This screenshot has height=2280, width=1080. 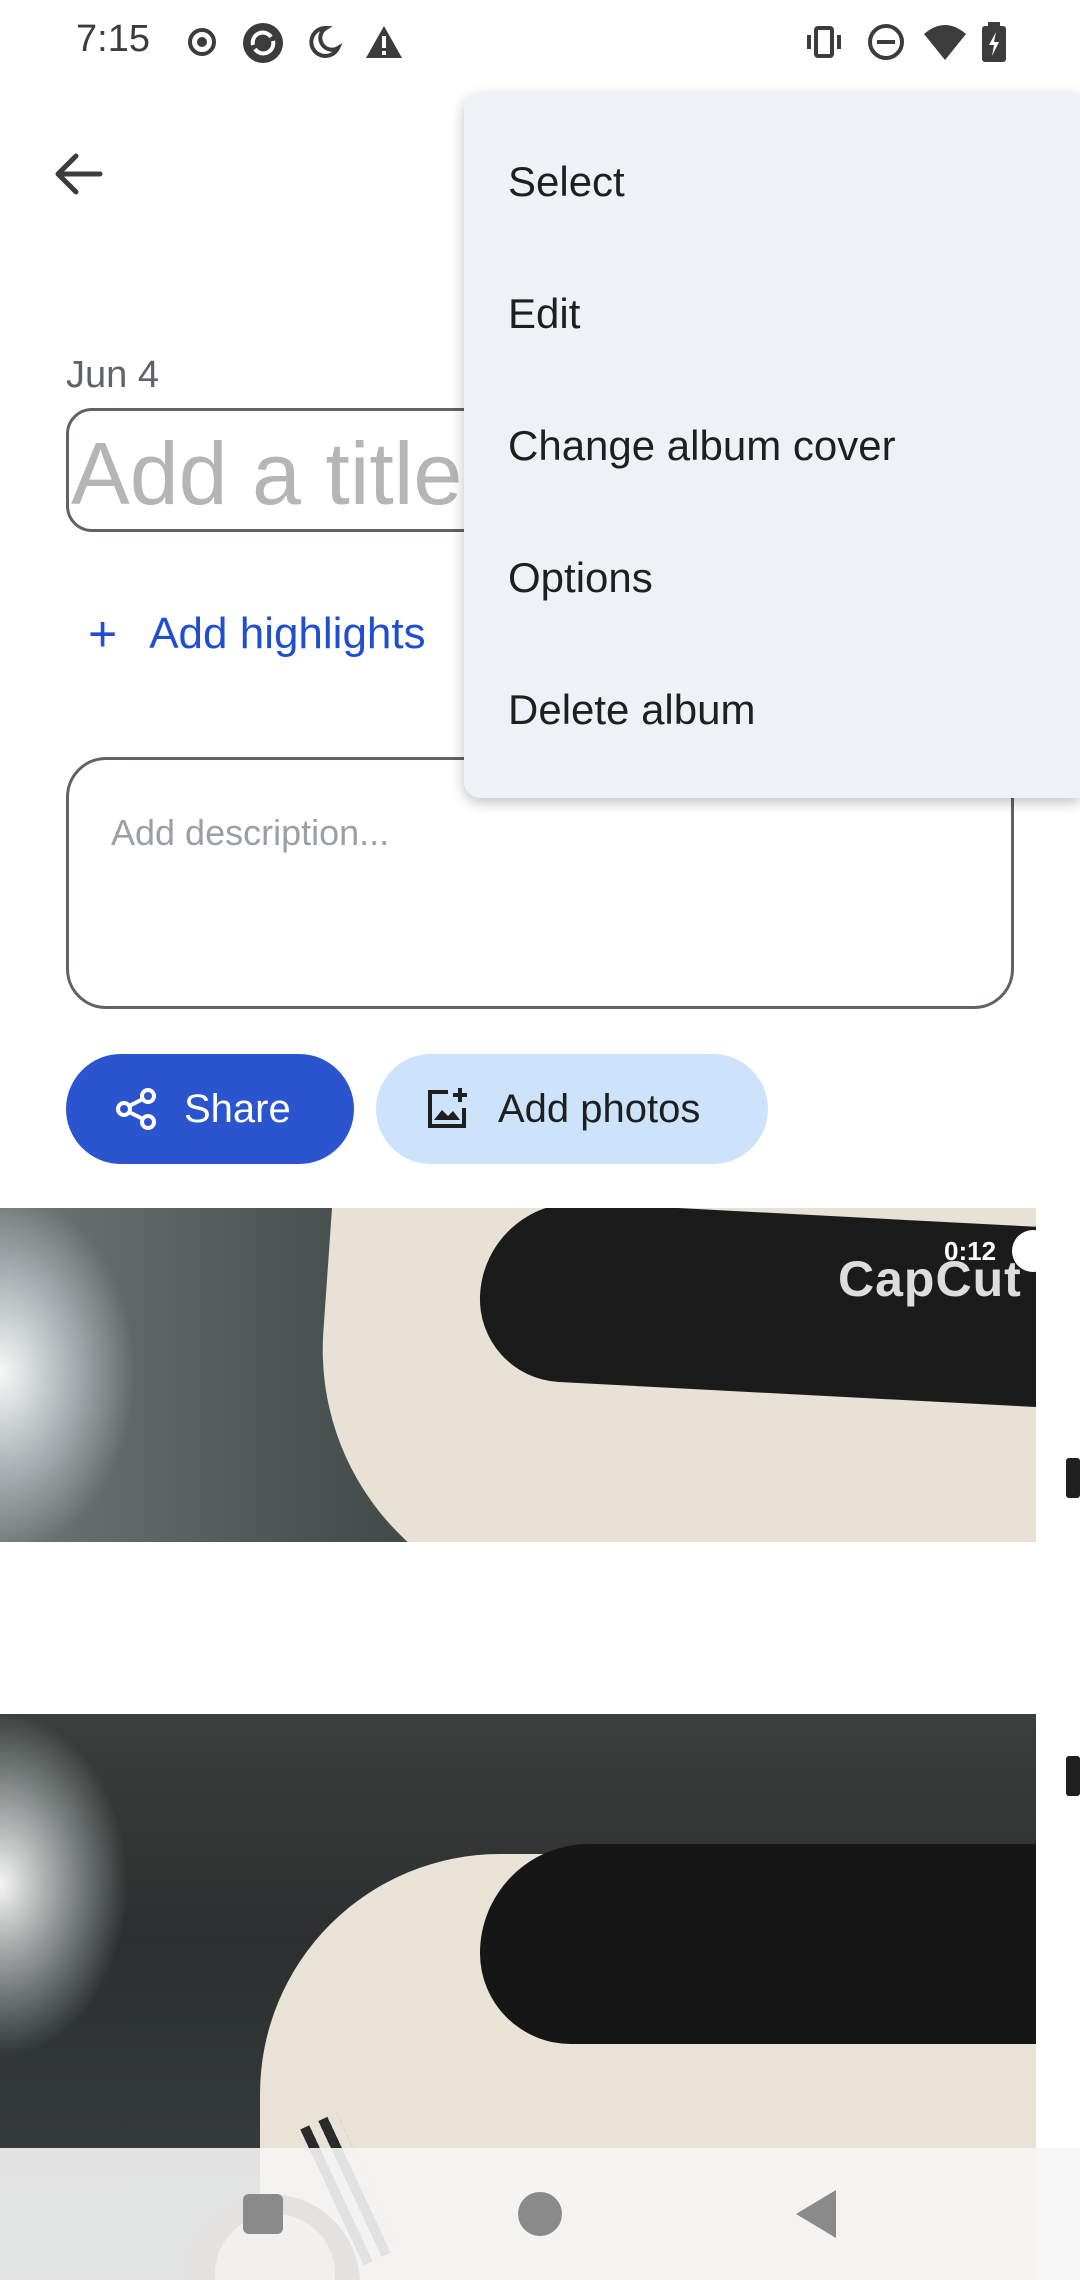 What do you see at coordinates (202, 42) in the screenshot?
I see `record-icon` at bounding box center [202, 42].